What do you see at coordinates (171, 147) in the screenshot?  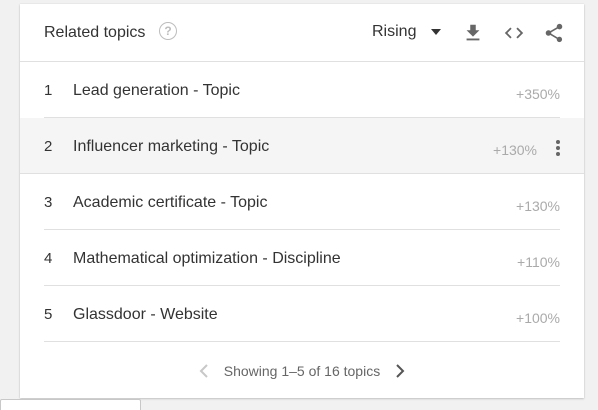 I see `row-topic-link: Influencer marketing - Topic` at bounding box center [171, 147].